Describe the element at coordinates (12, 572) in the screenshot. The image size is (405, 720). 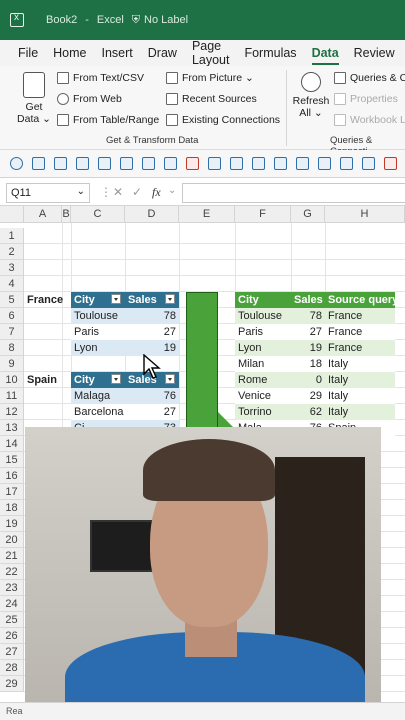
I see `row-header: 22` at that location.